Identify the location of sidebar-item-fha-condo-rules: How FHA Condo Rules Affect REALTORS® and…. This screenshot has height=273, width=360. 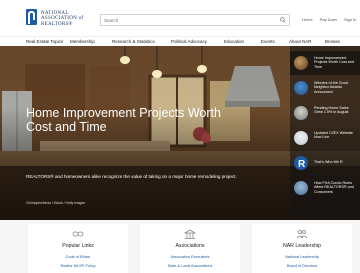
(325, 188).